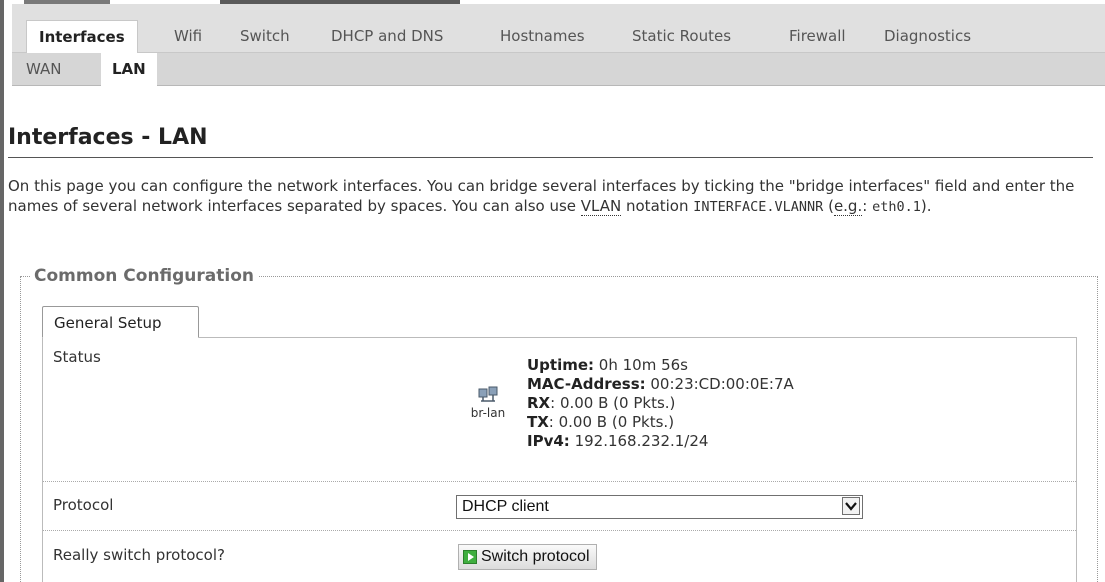 The width and height of the screenshot is (1105, 582). What do you see at coordinates (488, 394) in the screenshot?
I see `network-bridge-icon` at bounding box center [488, 394].